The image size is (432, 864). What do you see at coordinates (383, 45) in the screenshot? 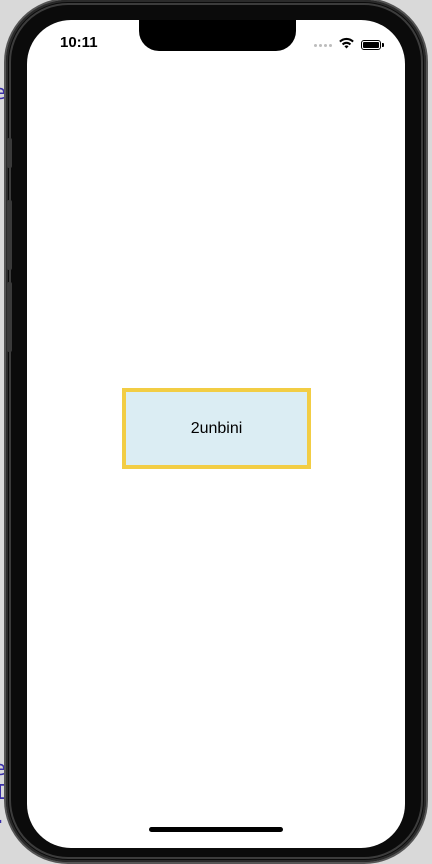
I see `battery-cap` at bounding box center [383, 45].